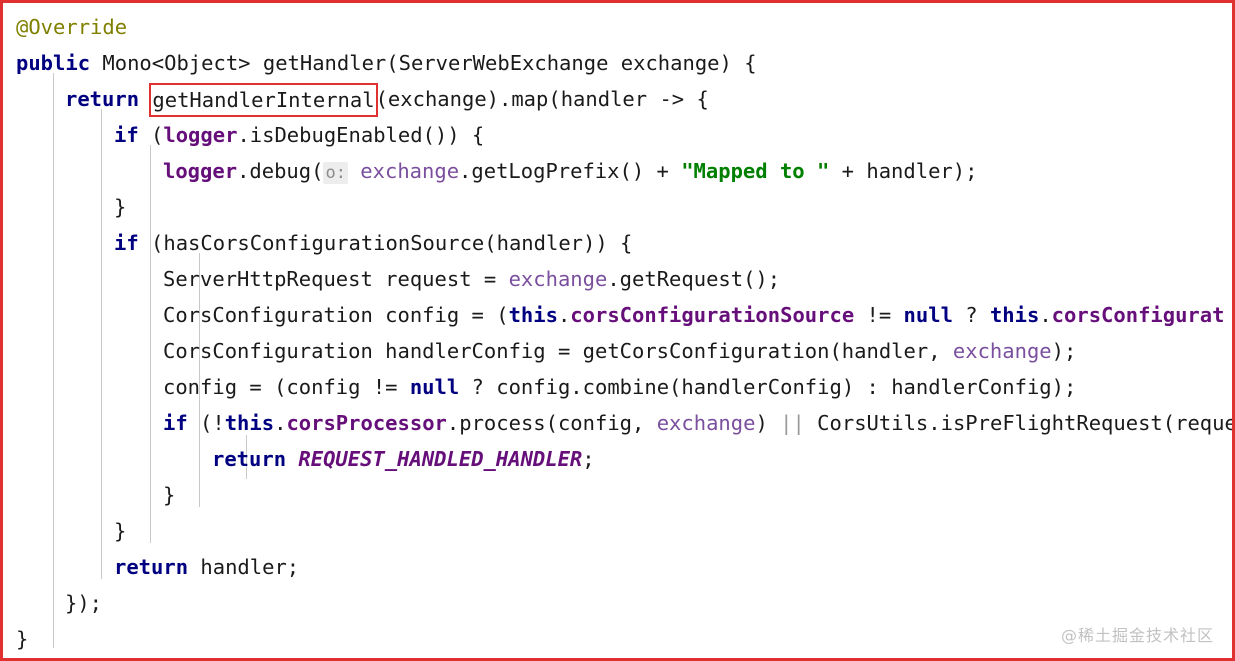 This screenshot has height=661, width=1235. Describe the element at coordinates (903, 171) in the screenshot. I see `code-token: + handler);` at that location.